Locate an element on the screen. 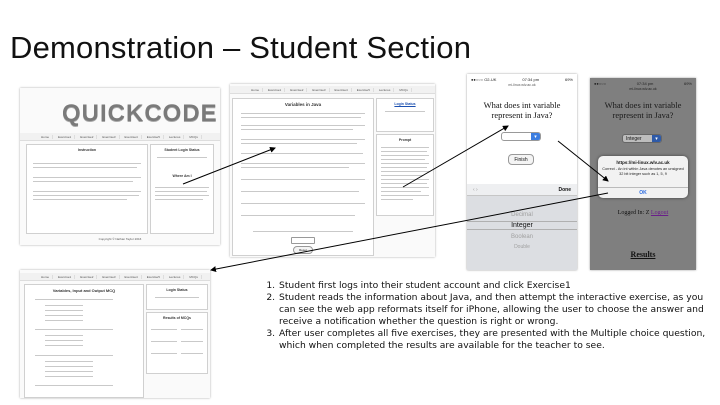  phone2-battery: 69% is located at coordinates (687, 83).